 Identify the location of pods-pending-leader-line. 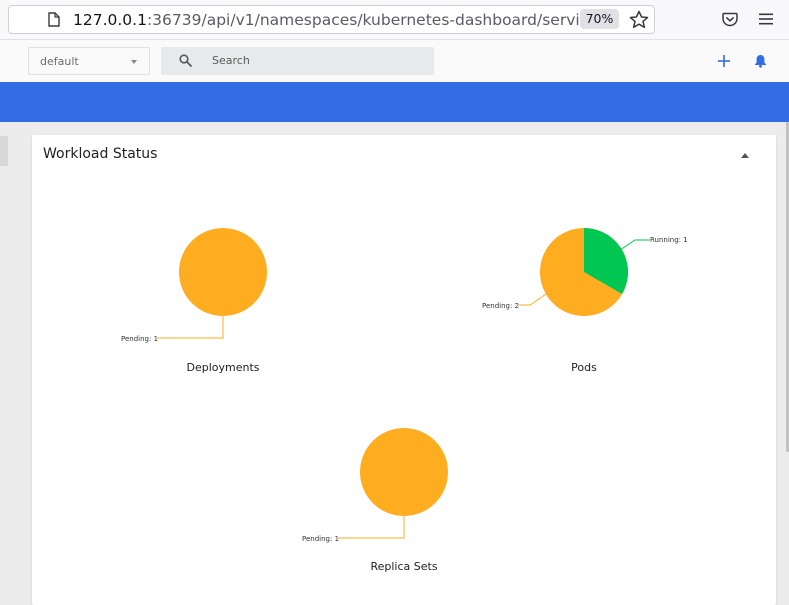
(533, 299).